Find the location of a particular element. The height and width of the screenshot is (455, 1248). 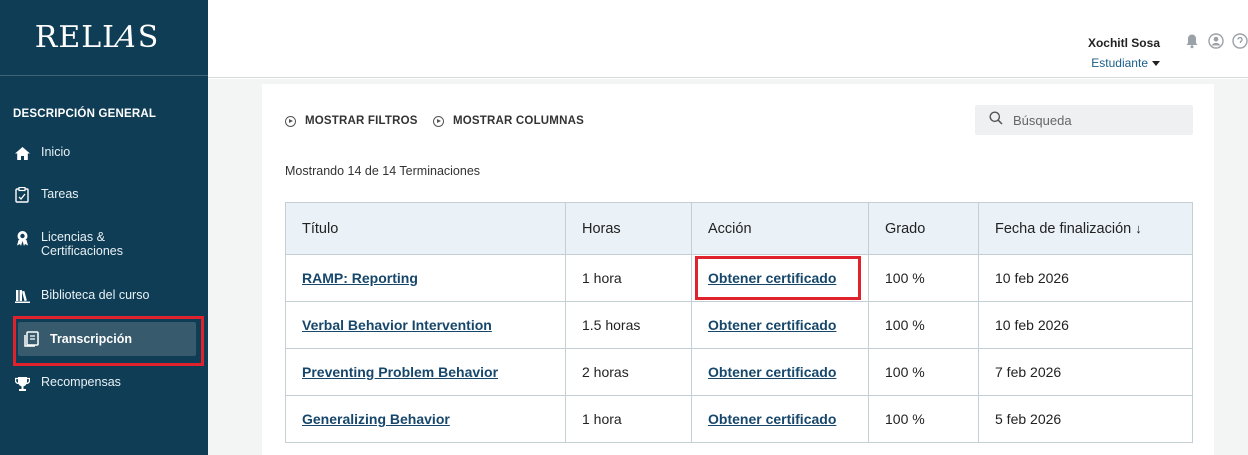

sidebar-item-label: Recompensas is located at coordinates (81, 382).